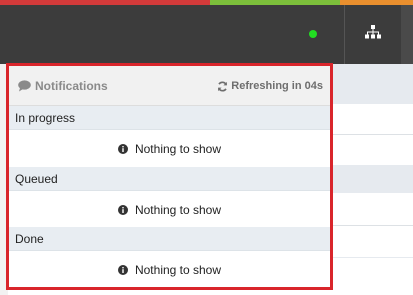  What do you see at coordinates (169, 239) in the screenshot?
I see `section-header-done: Done` at bounding box center [169, 239].